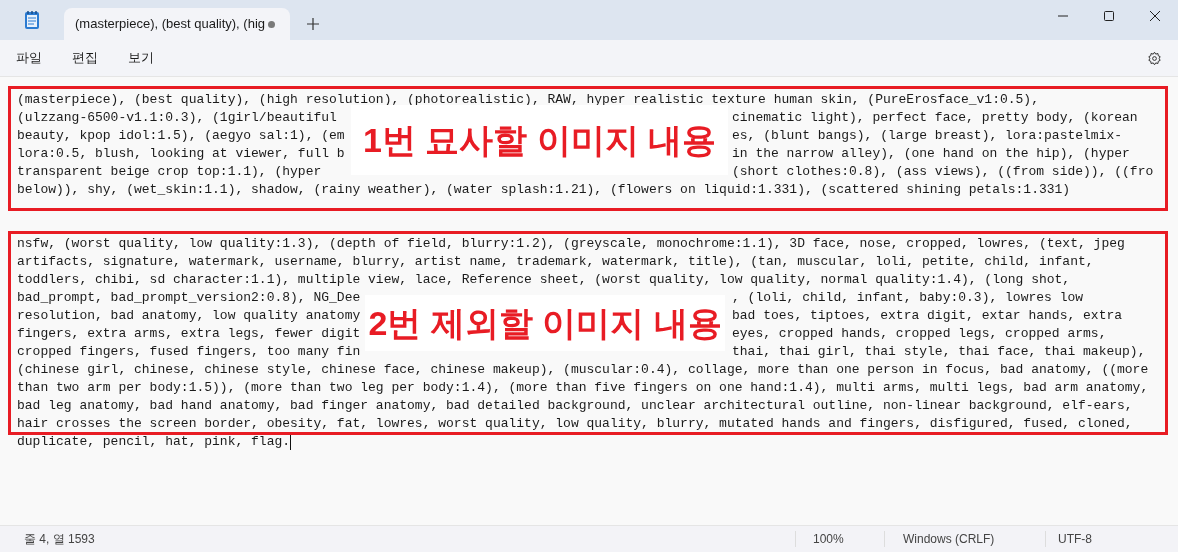  What do you see at coordinates (1109, 16) in the screenshot?
I see `maximize-icon` at bounding box center [1109, 16].